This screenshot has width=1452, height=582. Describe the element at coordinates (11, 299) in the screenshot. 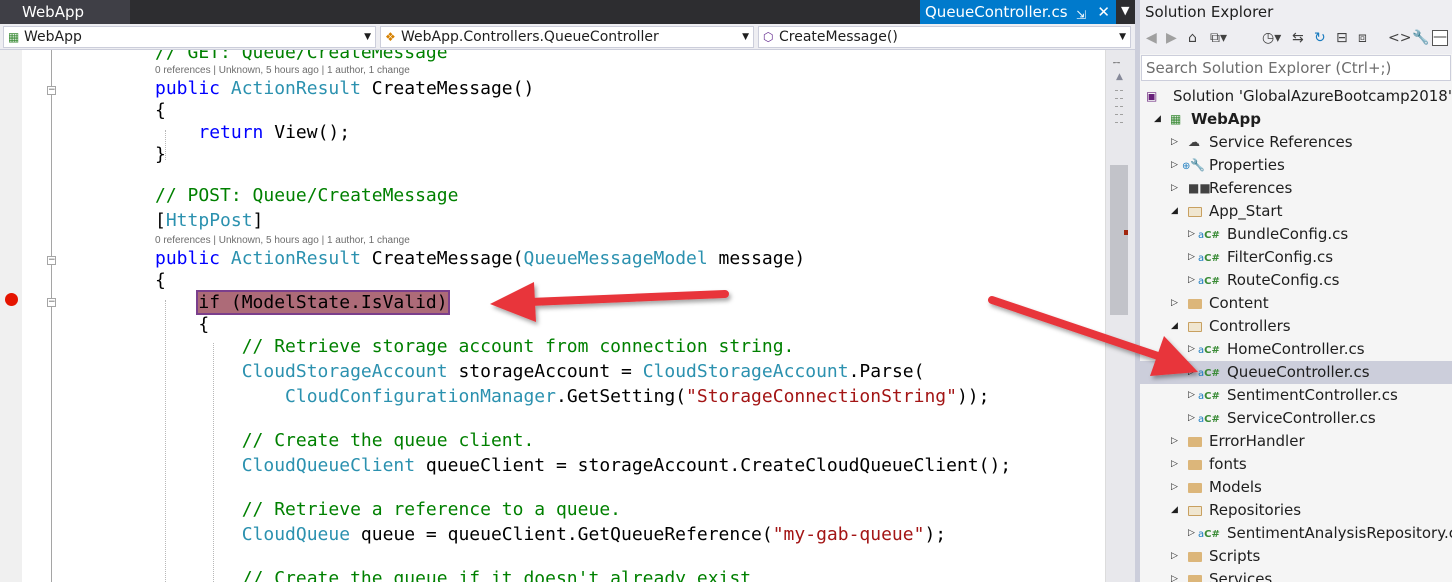

I see `breakpoint-icon` at that location.